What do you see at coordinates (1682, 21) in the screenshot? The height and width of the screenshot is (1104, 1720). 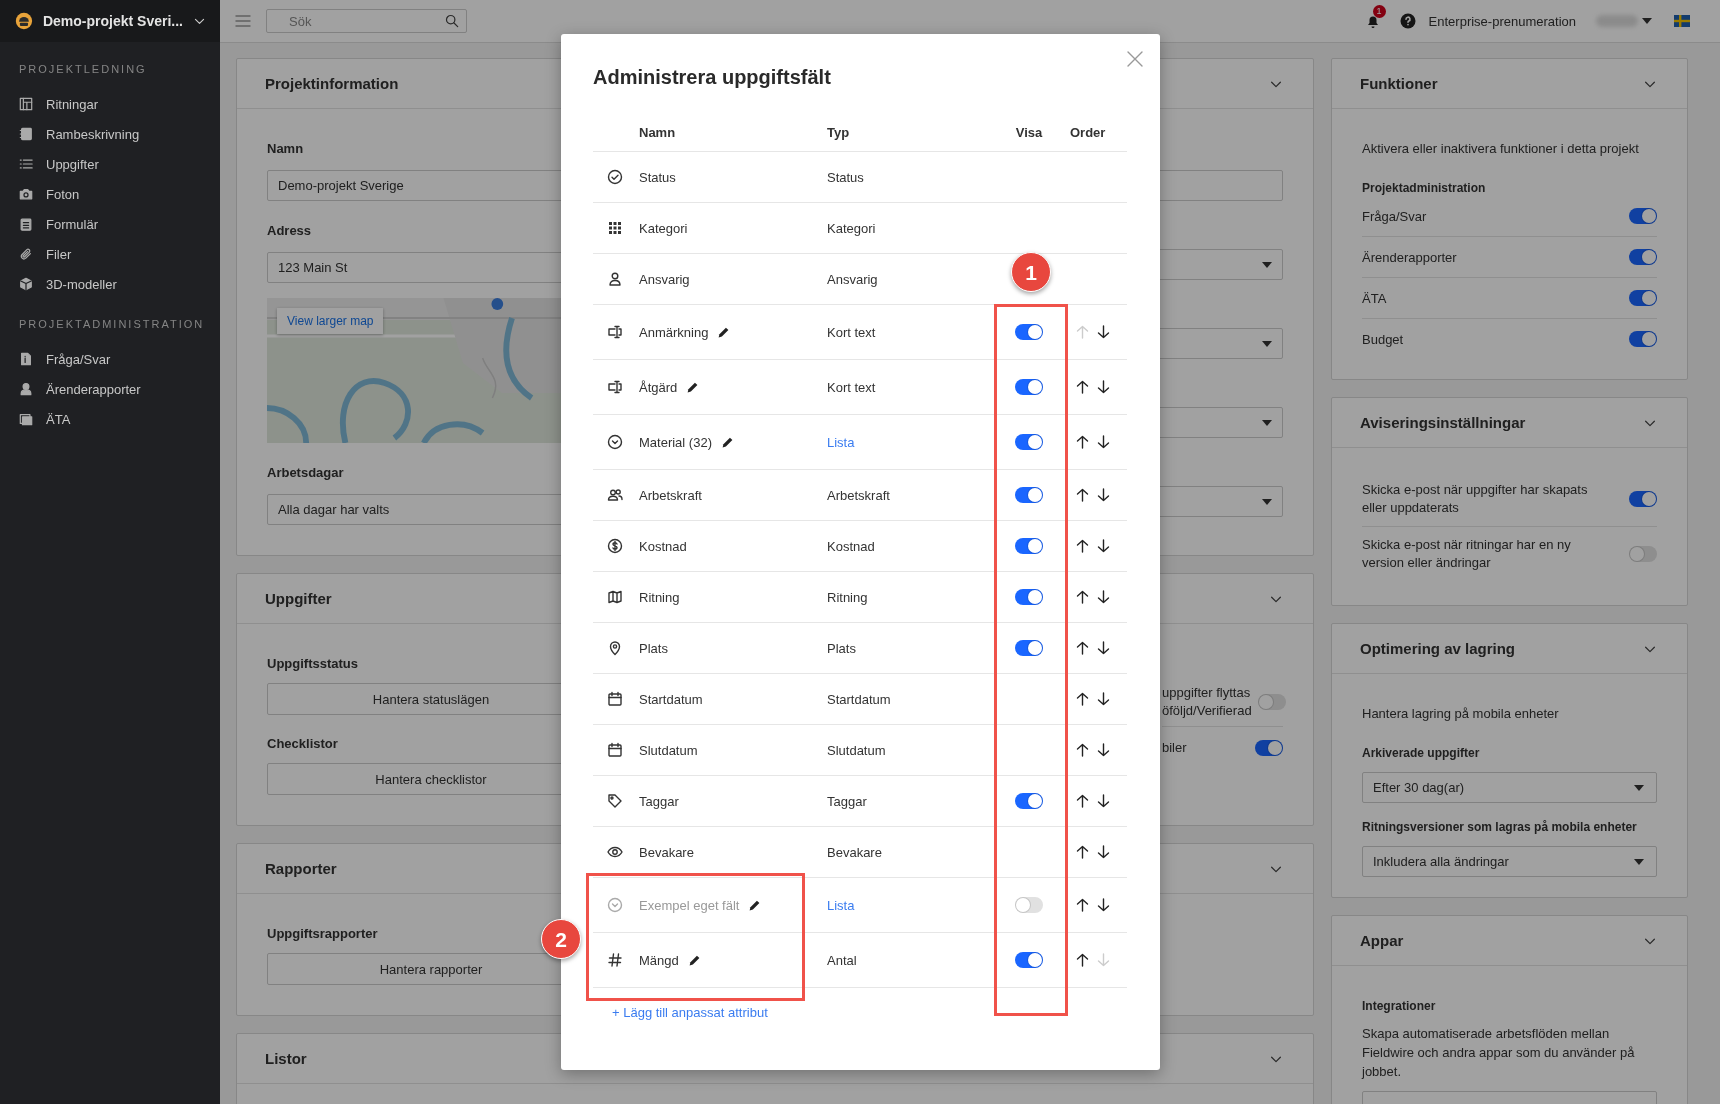 I see `flag-icon` at bounding box center [1682, 21].